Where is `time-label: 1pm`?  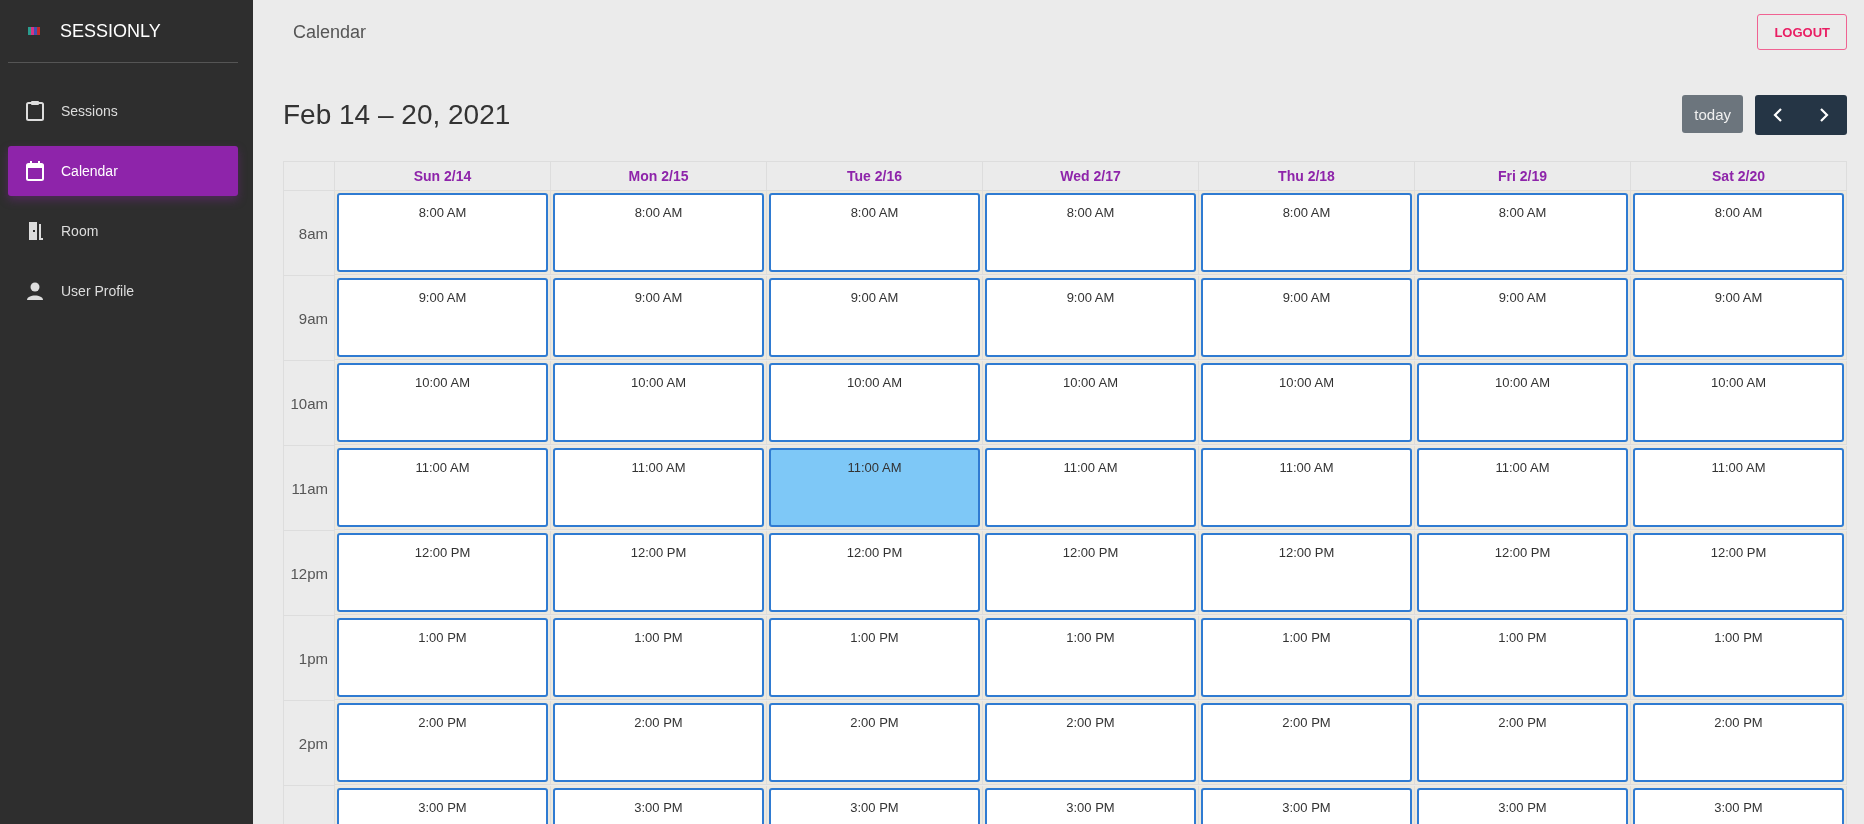 time-label: 1pm is located at coordinates (313, 658).